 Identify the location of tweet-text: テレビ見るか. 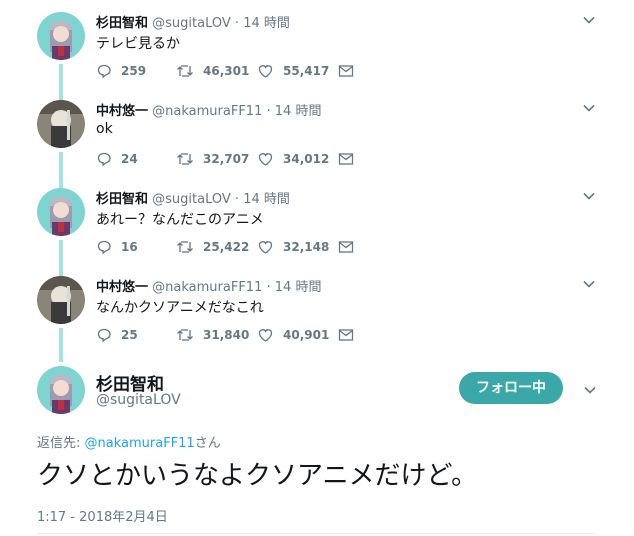
(138, 44).